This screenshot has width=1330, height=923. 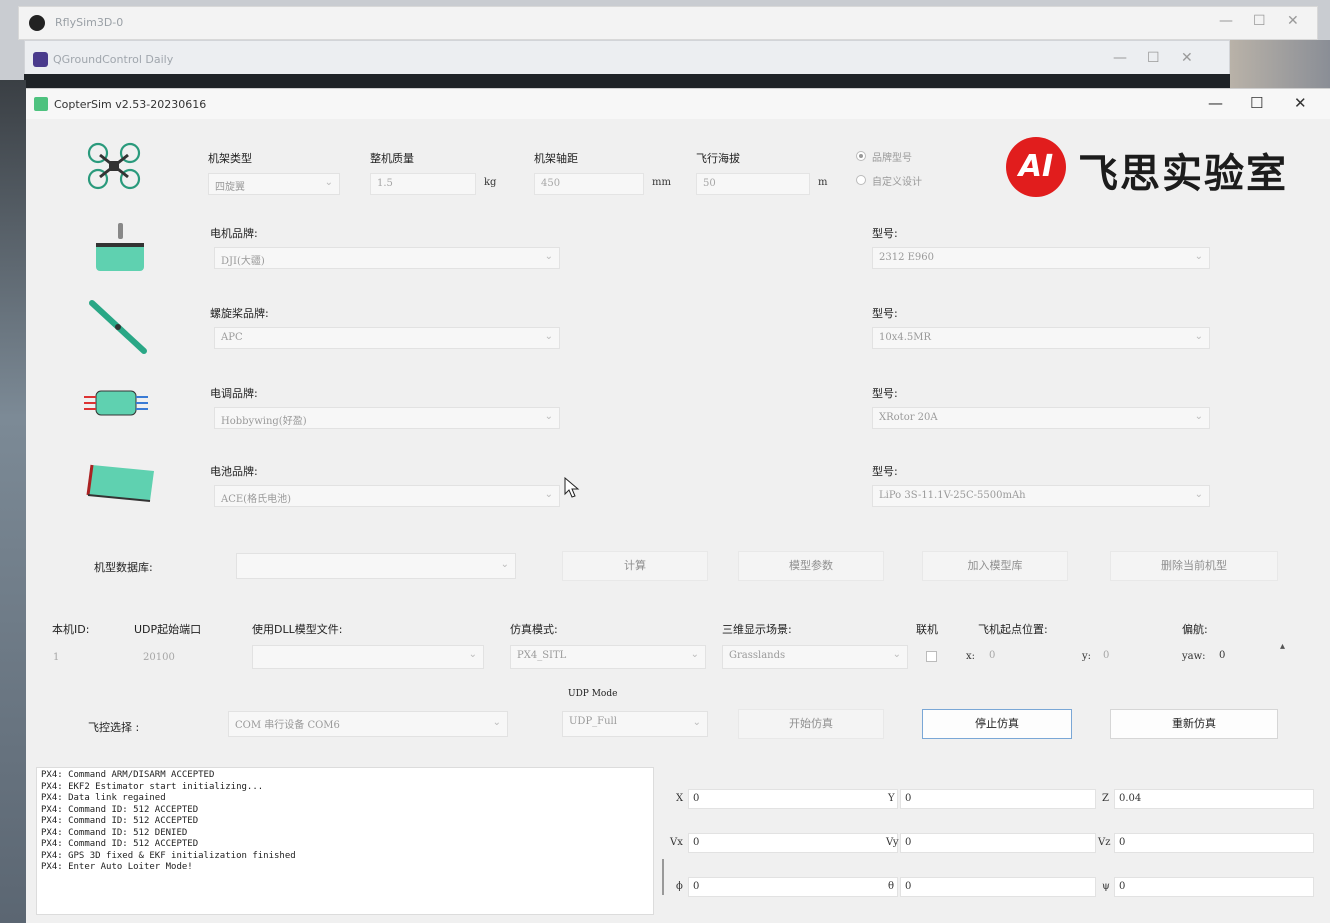 What do you see at coordinates (1194, 724) in the screenshot?
I see `restart-sim-button: 重新仿真` at bounding box center [1194, 724].